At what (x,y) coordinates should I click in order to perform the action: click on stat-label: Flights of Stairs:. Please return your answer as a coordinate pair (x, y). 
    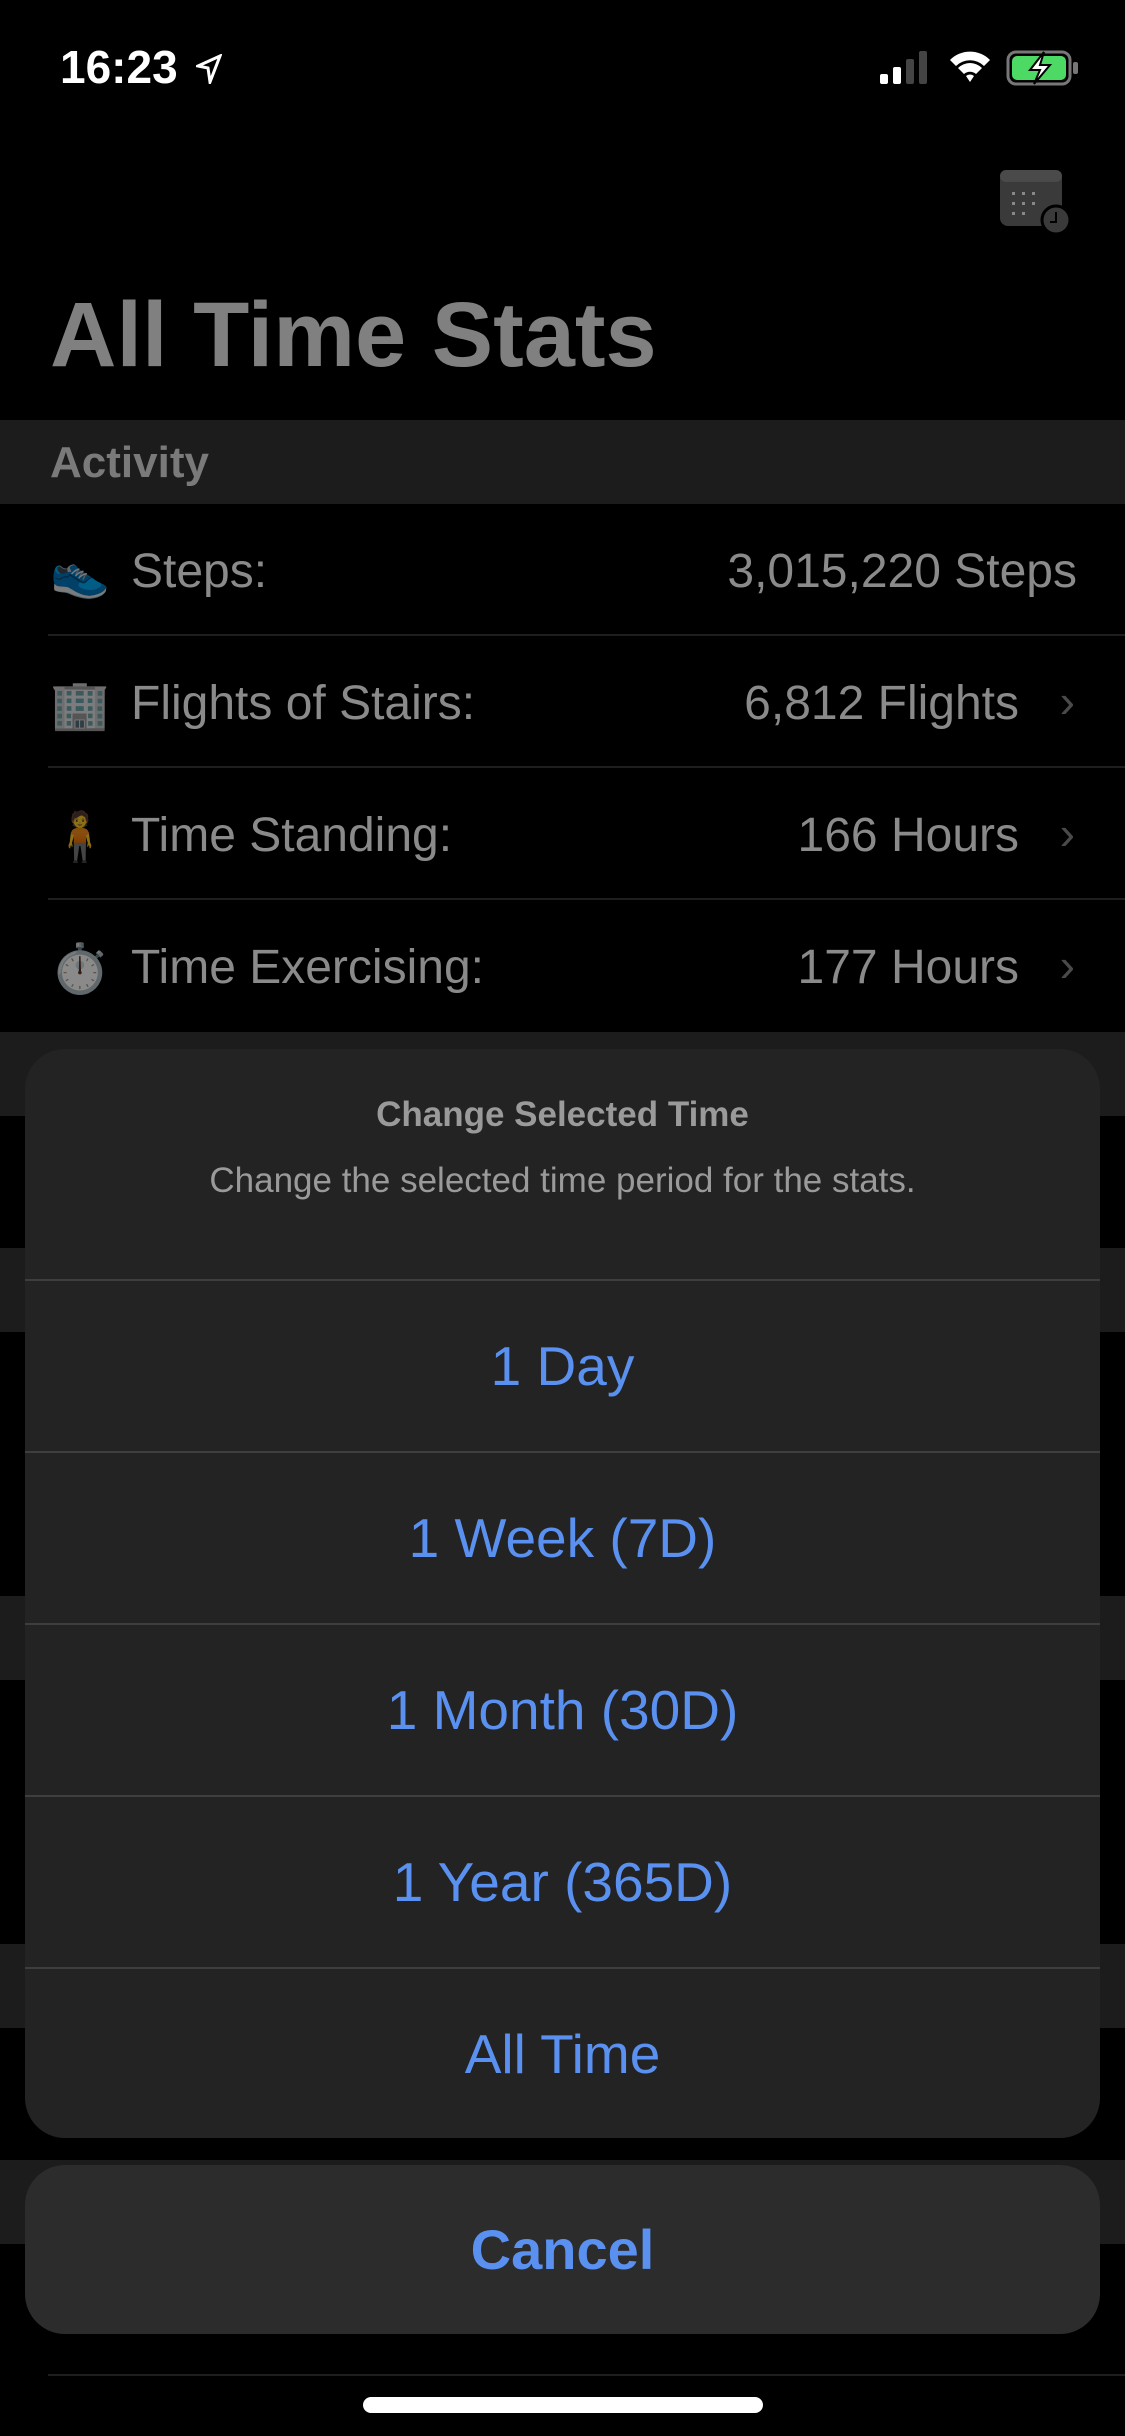
    Looking at the image, I should click on (303, 703).